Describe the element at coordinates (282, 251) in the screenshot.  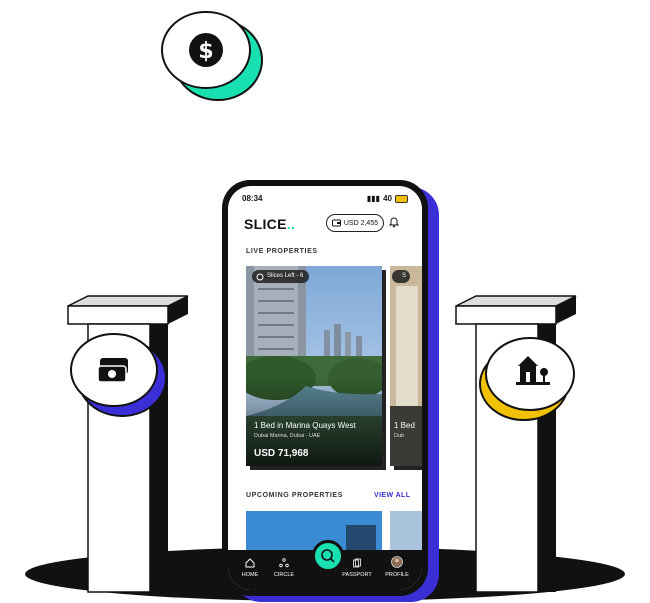
I see `live-properties-label: LIVE PROPERTIES` at that location.